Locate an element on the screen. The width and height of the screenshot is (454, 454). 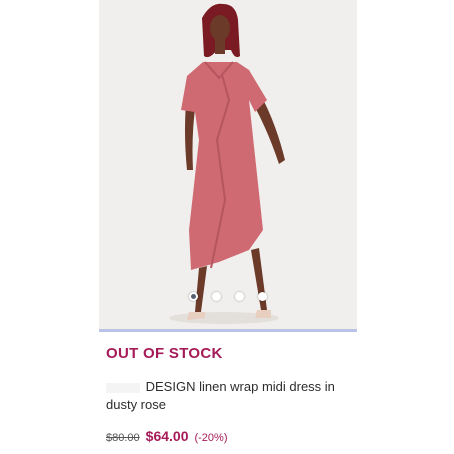
current-price: $64.00 is located at coordinates (167, 436).